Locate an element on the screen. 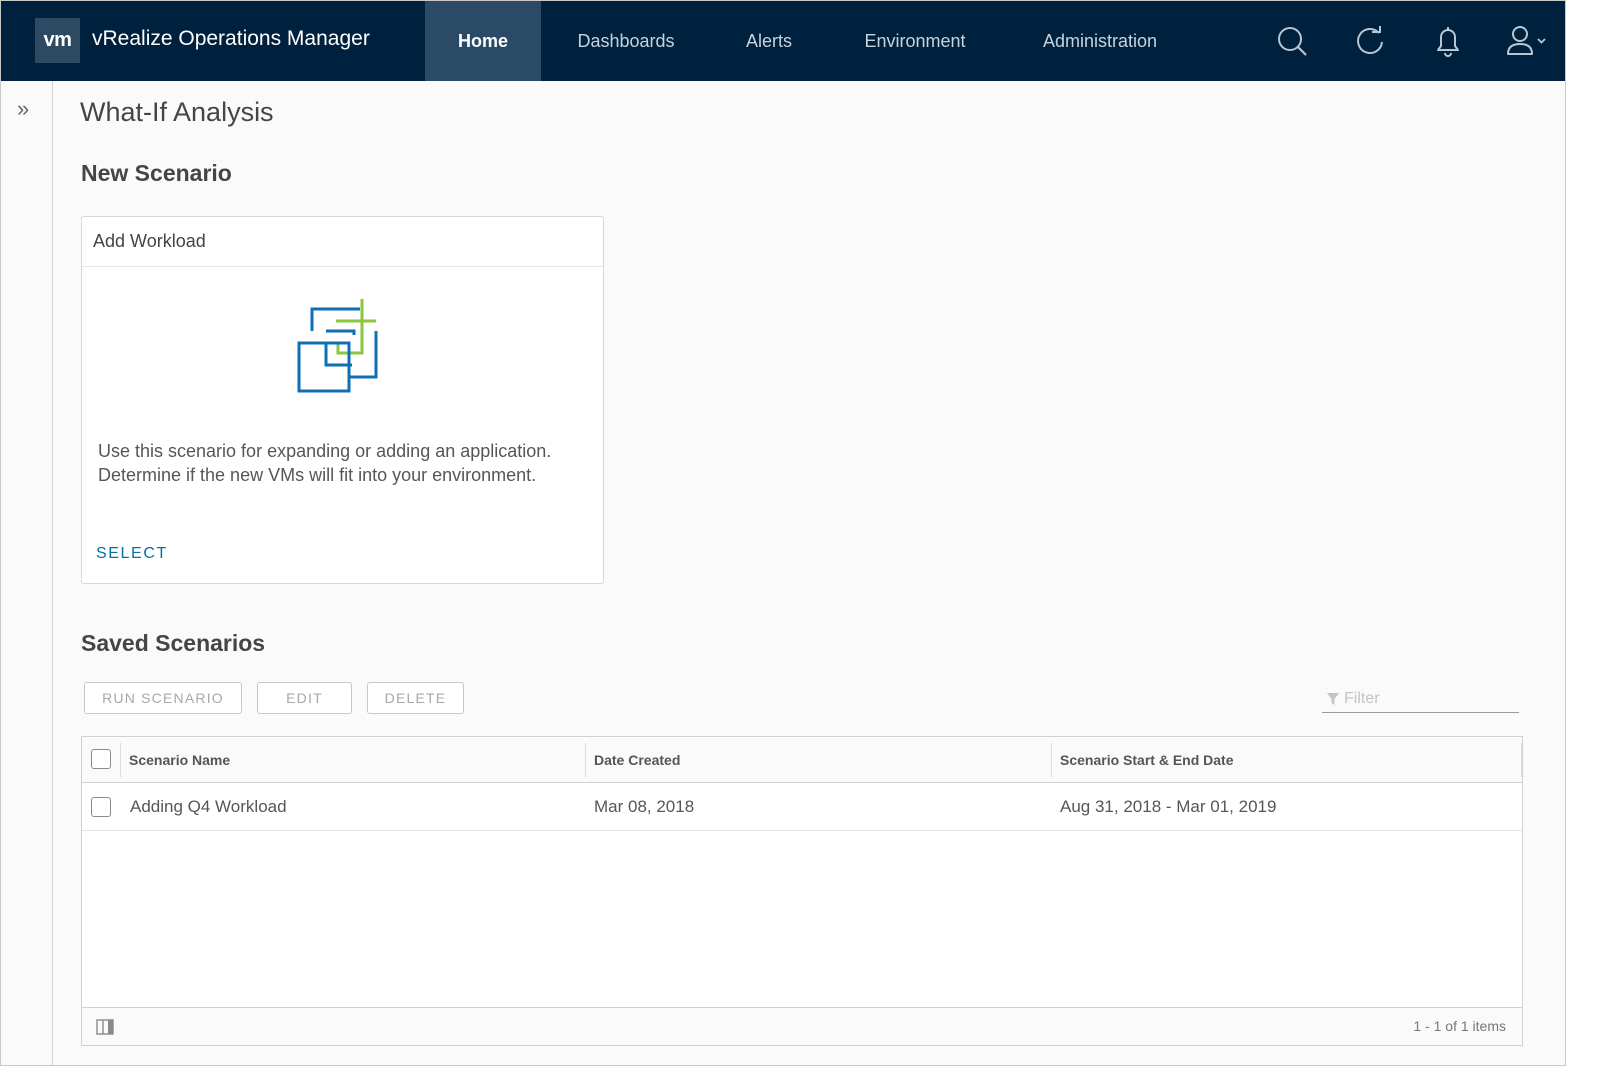  filter-field is located at coordinates (1420, 699).